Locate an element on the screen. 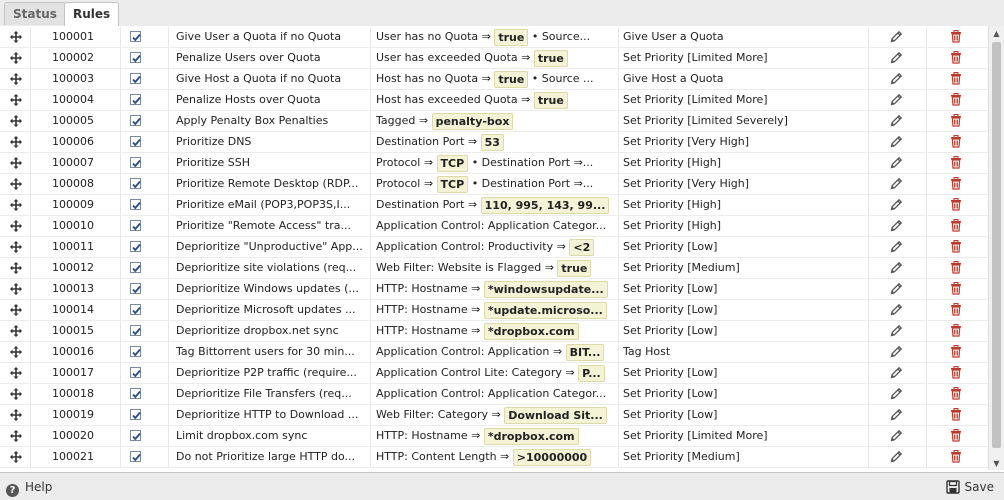  help-button: ? Help is located at coordinates (29, 487).